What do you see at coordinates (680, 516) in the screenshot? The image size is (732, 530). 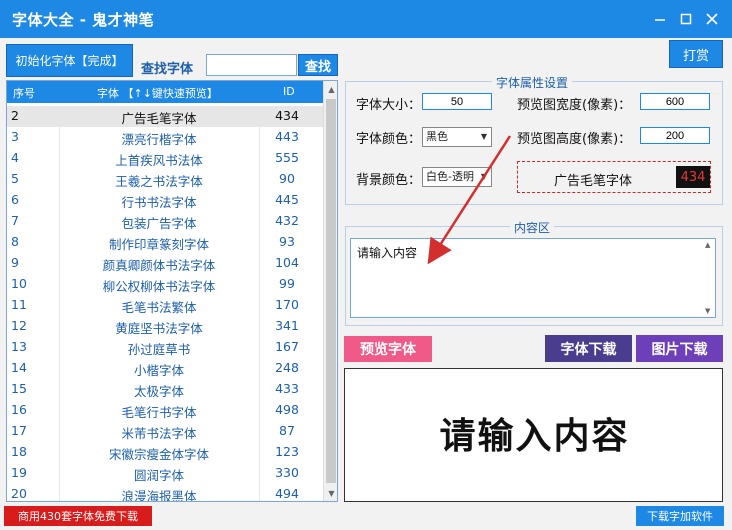 I see `download-software-button: 下载字加软件` at bounding box center [680, 516].